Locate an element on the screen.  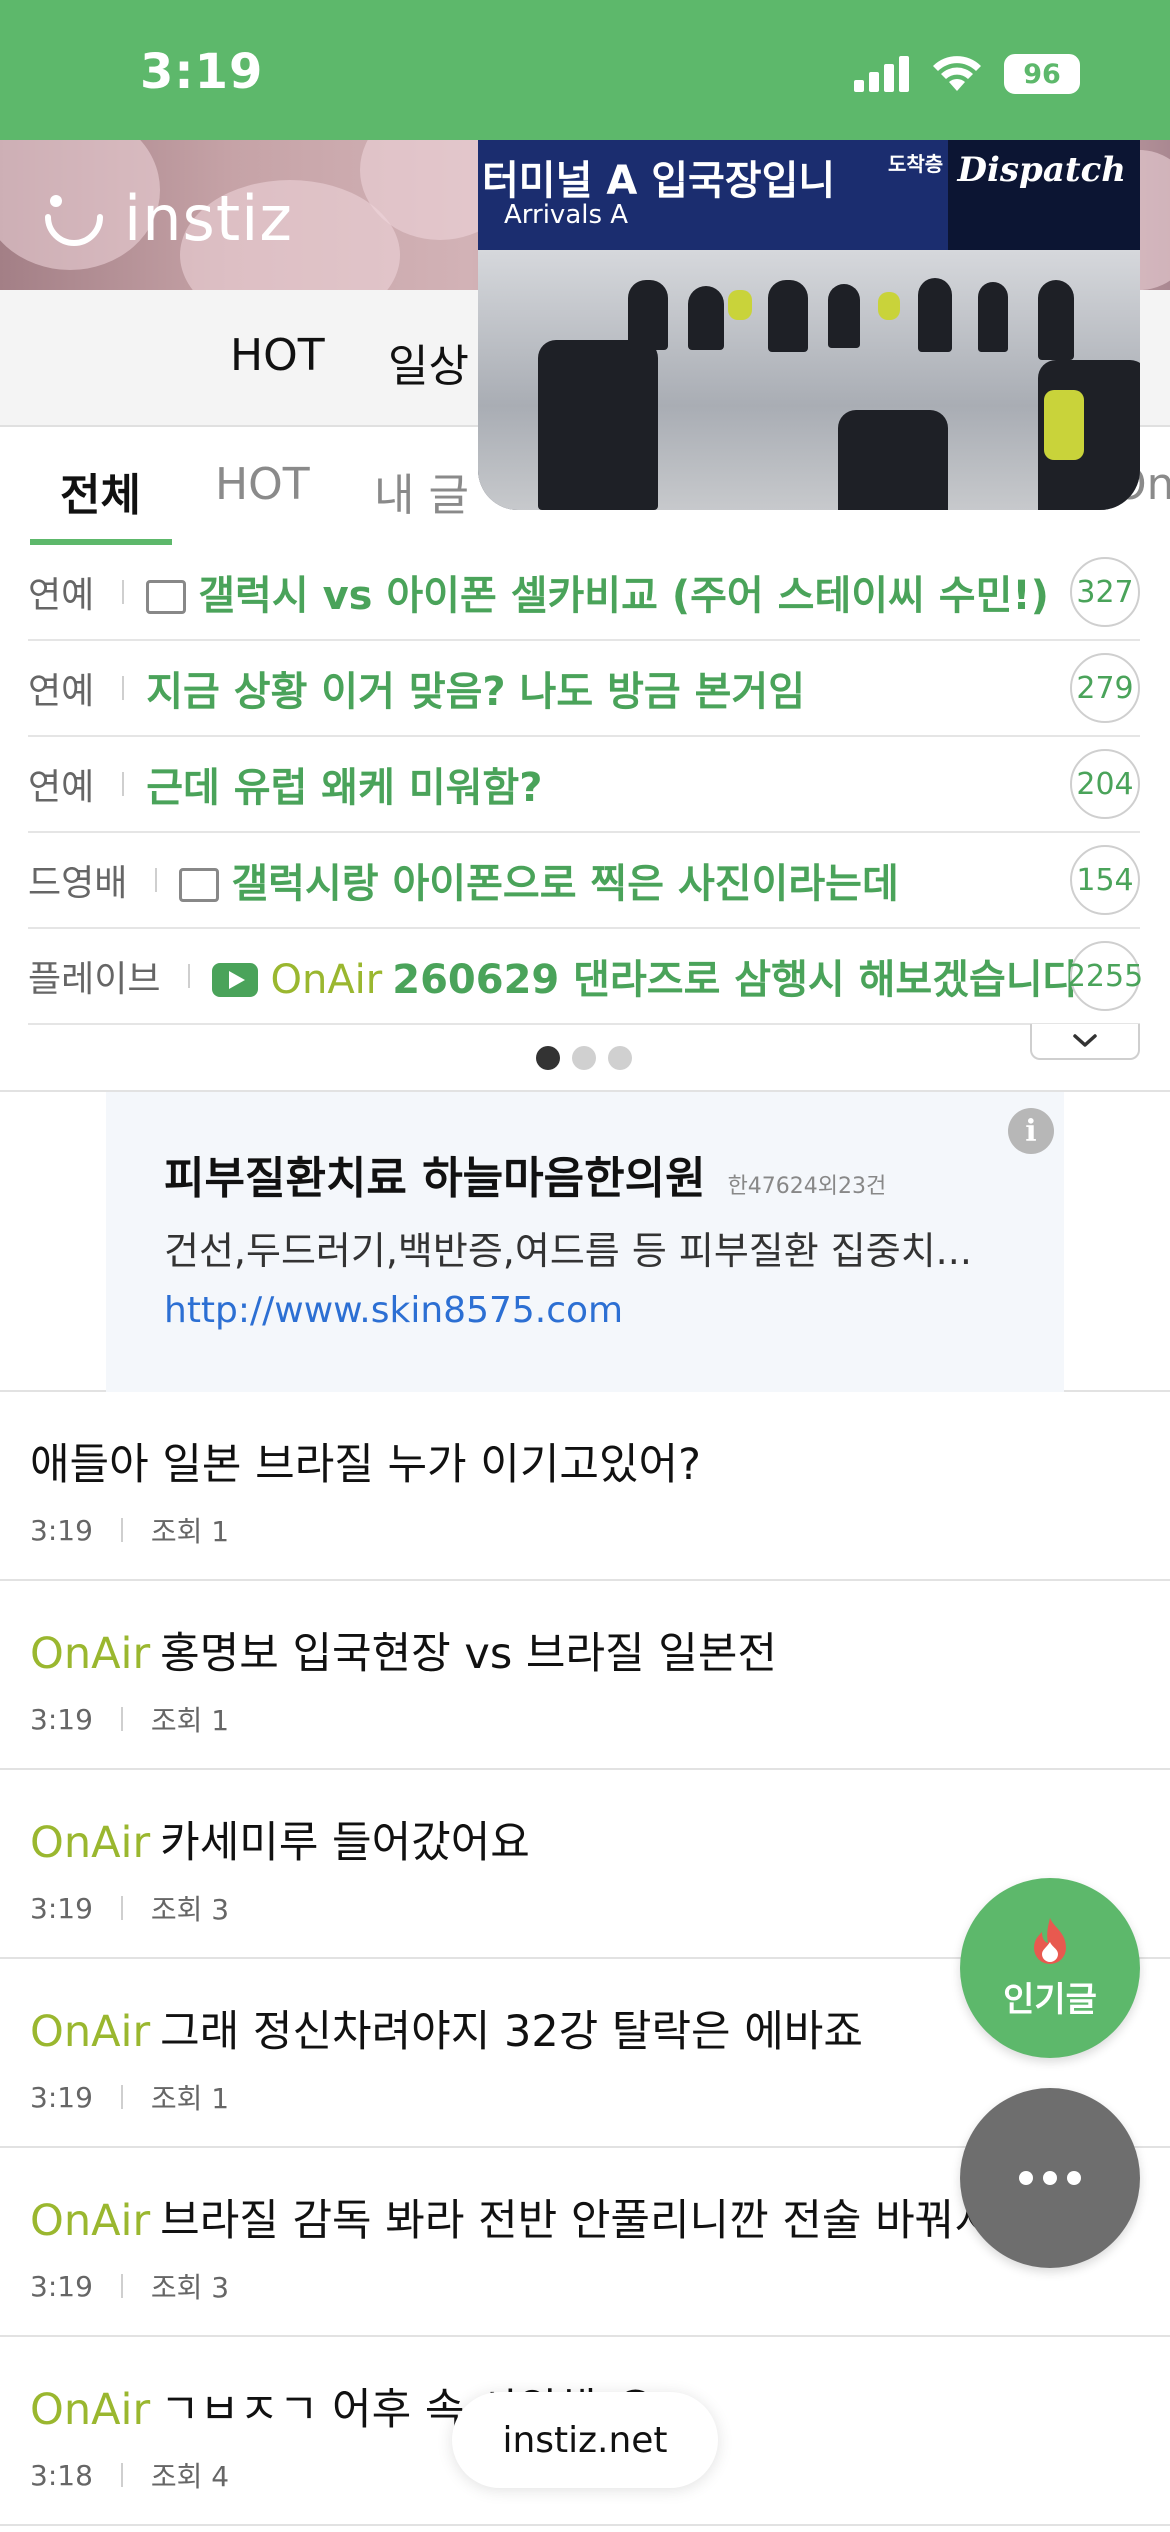
status-icons: 96 is located at coordinates (967, 74).